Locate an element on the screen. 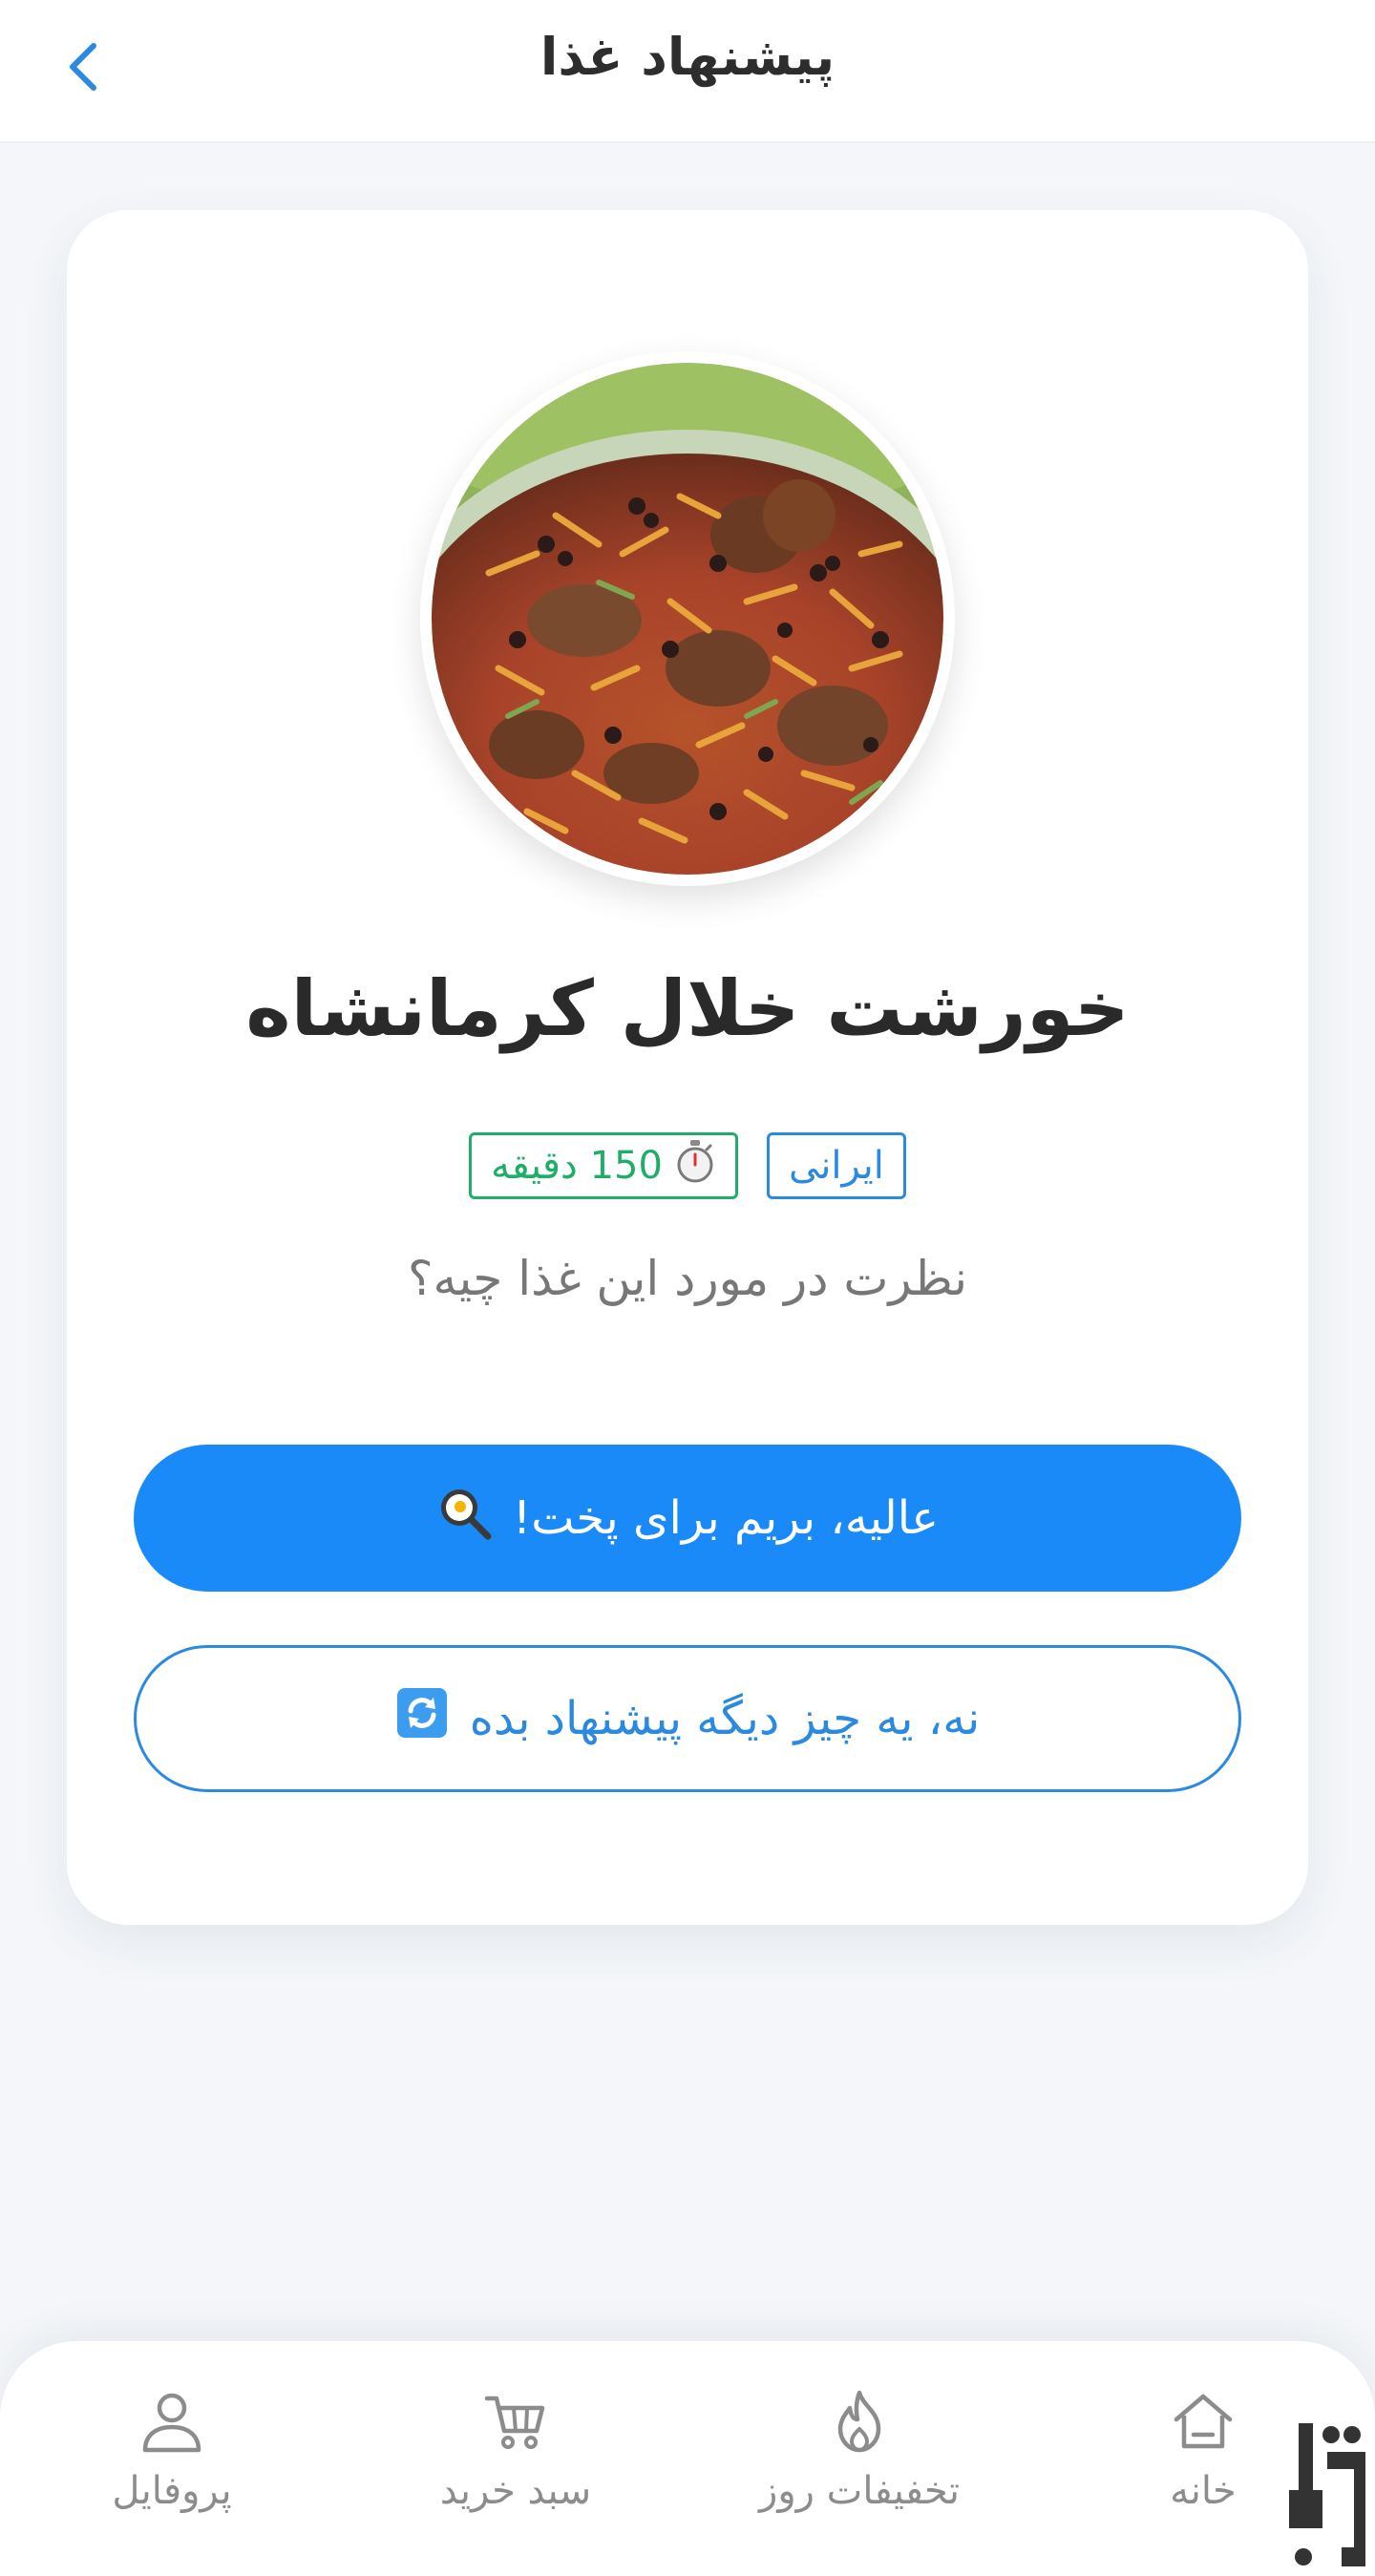 The width and height of the screenshot is (1375, 2576). app-header: پیشنهاد غذا is located at coordinates (687, 71).